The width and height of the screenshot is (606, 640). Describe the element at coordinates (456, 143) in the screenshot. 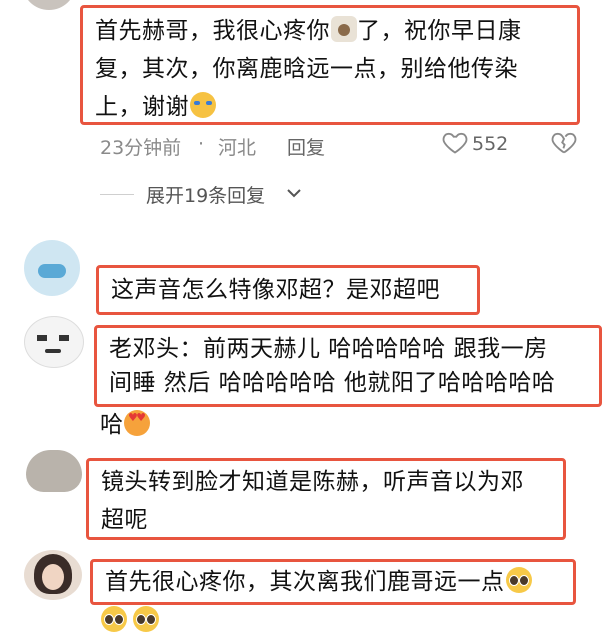

I see `heart-outline-icon` at that location.